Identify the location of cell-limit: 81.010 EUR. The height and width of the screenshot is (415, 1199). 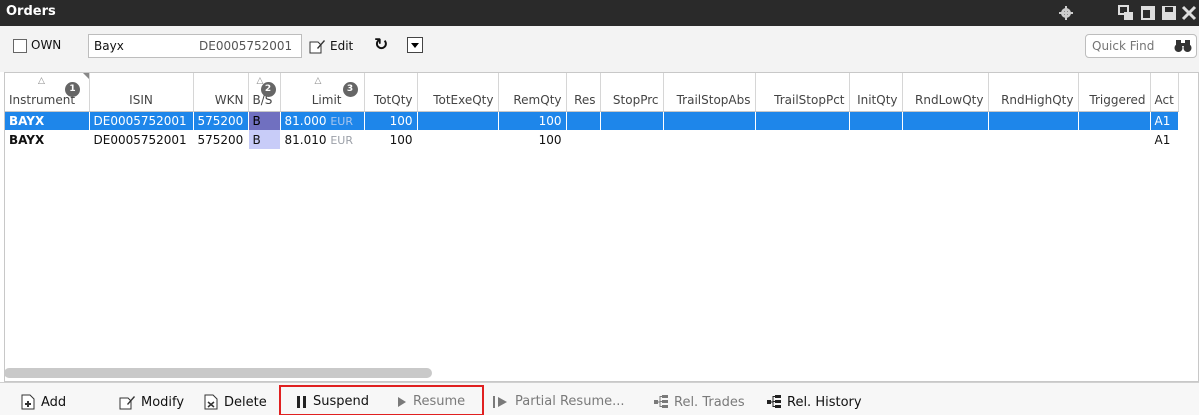
(318, 139).